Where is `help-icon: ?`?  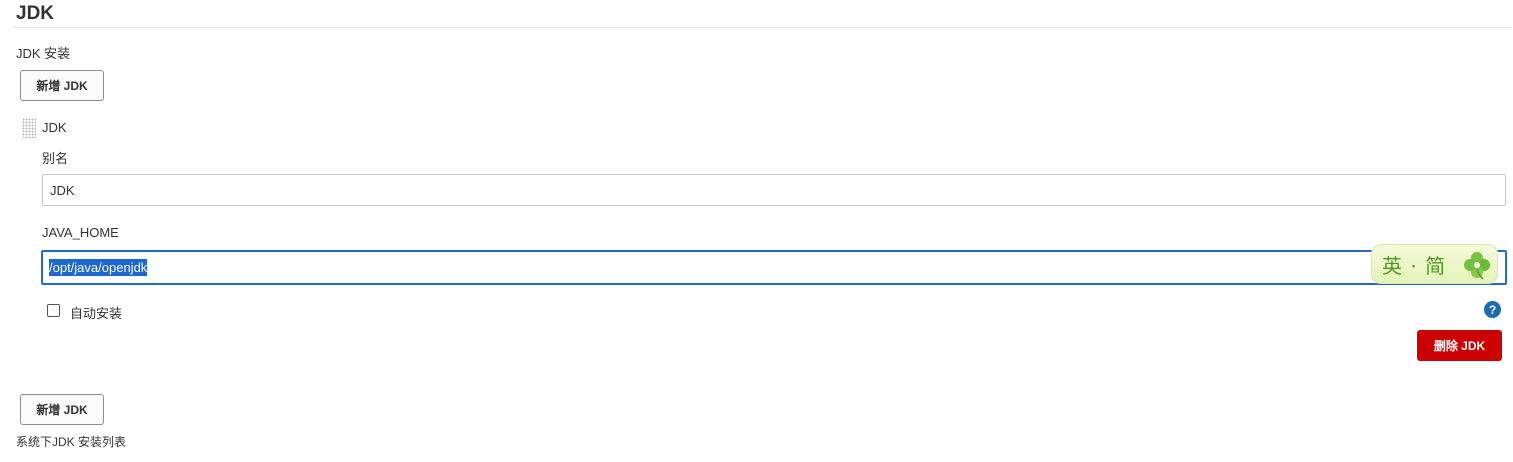 help-icon: ? is located at coordinates (1492, 309).